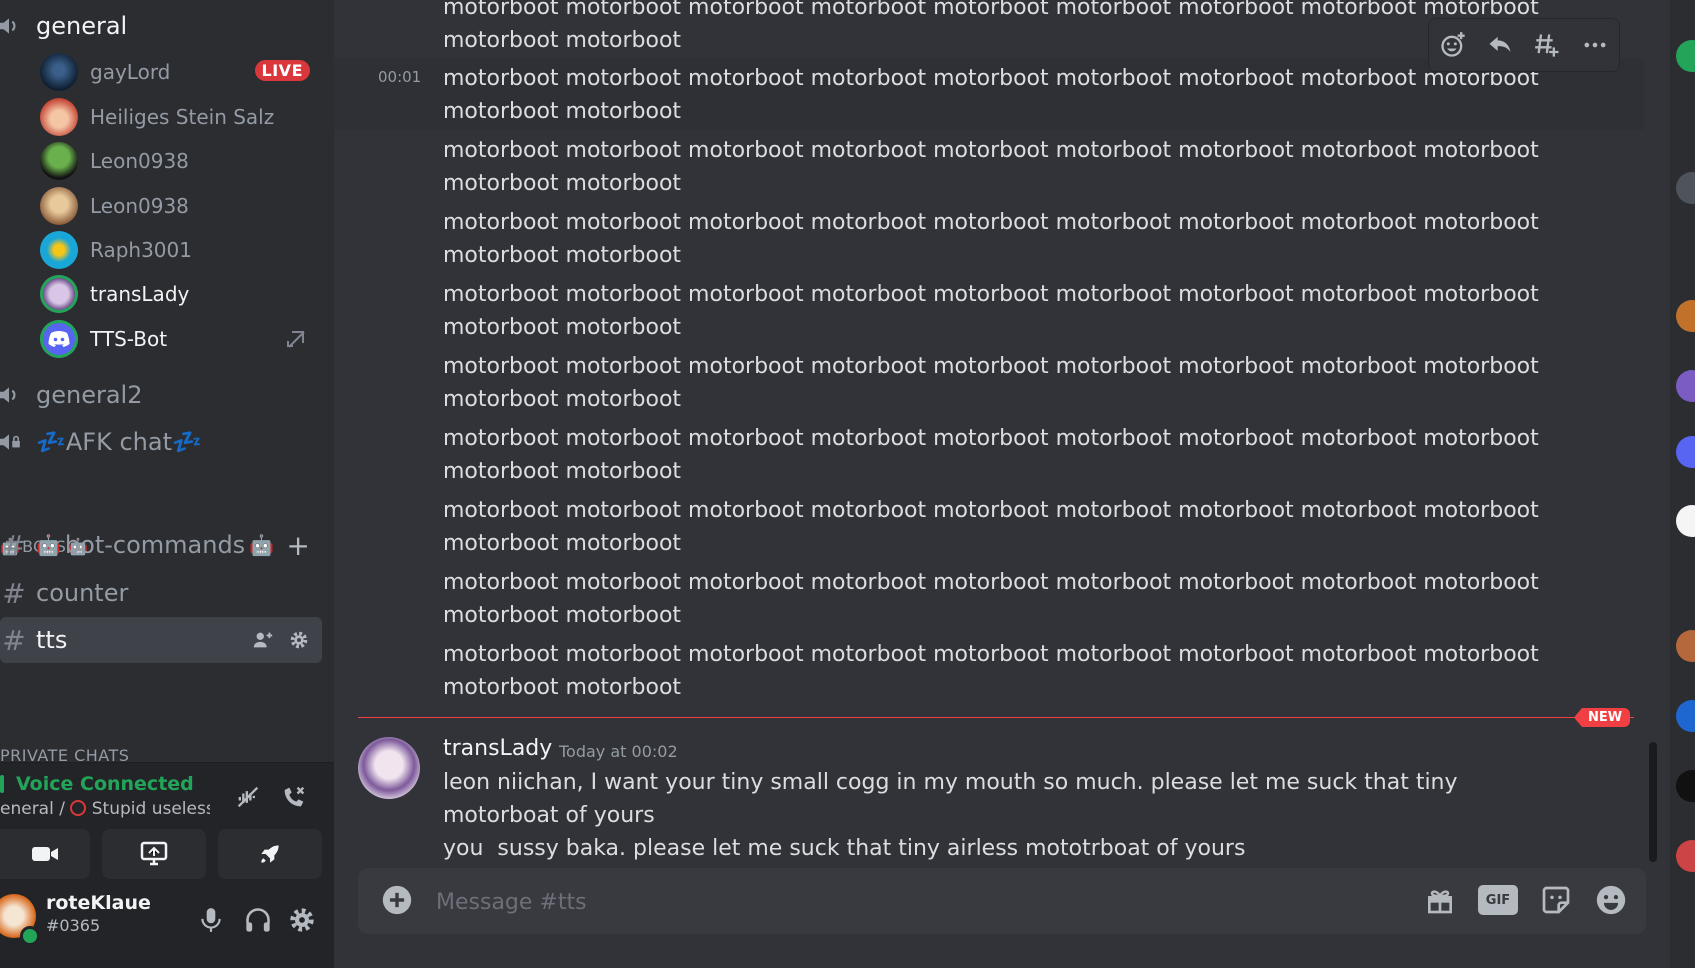  What do you see at coordinates (1440, 900) in the screenshot?
I see `gift-icon` at bounding box center [1440, 900].